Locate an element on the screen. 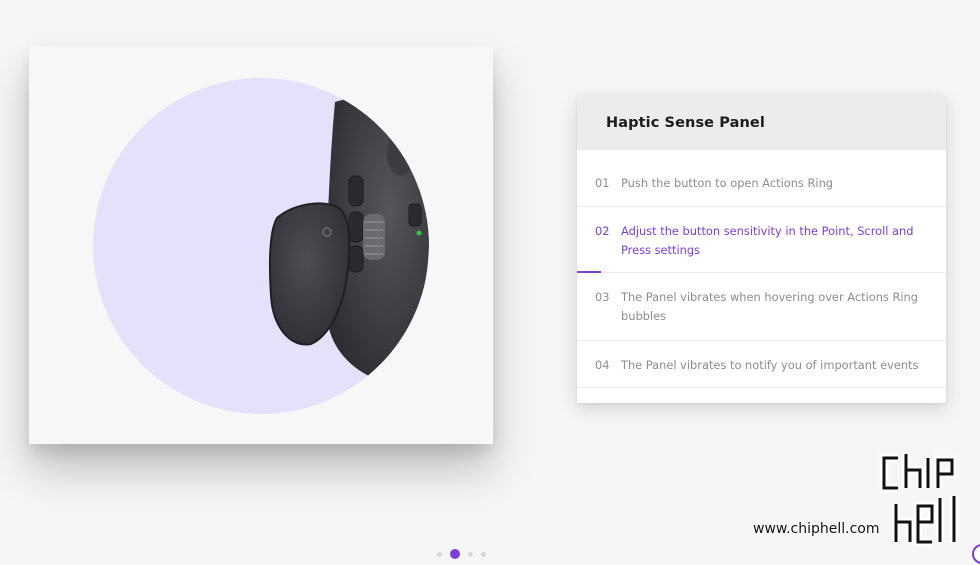 This screenshot has width=980, height=565. chiphell-logo is located at coordinates (919, 500).